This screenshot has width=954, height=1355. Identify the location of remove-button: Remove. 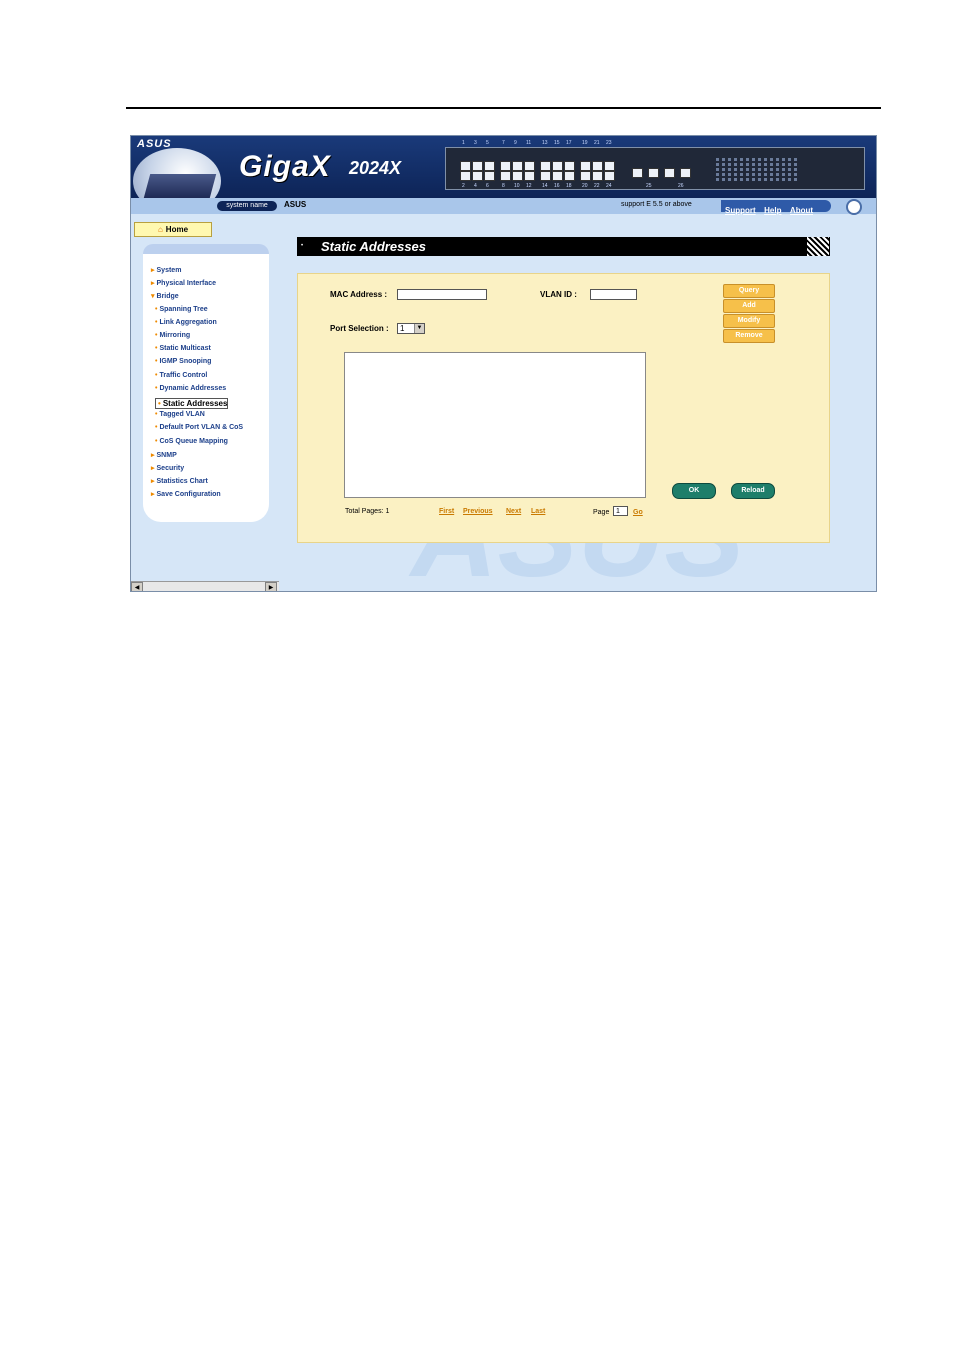
(749, 336).